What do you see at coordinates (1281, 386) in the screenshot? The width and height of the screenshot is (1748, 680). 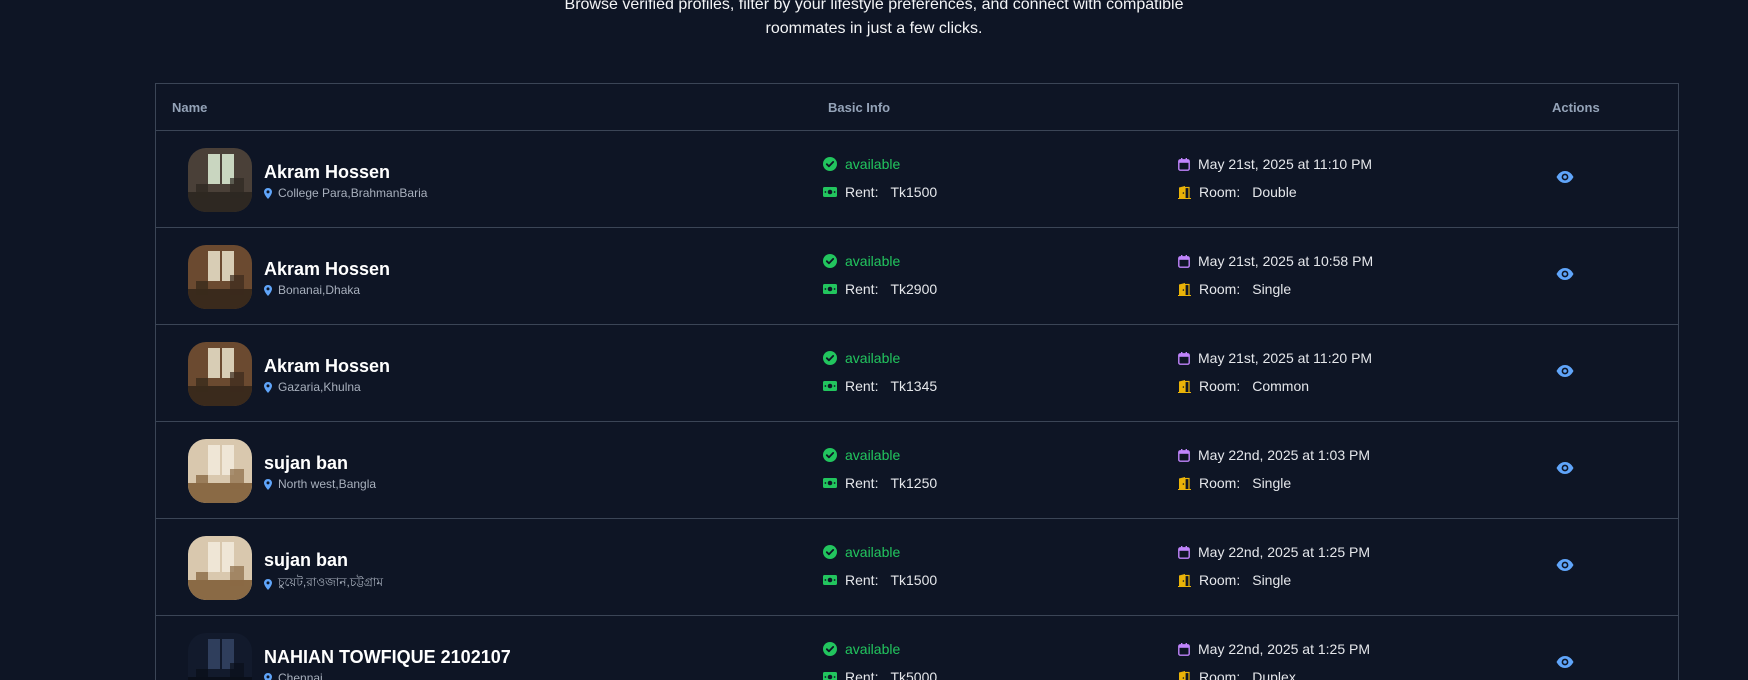 I see `room-value: Common` at bounding box center [1281, 386].